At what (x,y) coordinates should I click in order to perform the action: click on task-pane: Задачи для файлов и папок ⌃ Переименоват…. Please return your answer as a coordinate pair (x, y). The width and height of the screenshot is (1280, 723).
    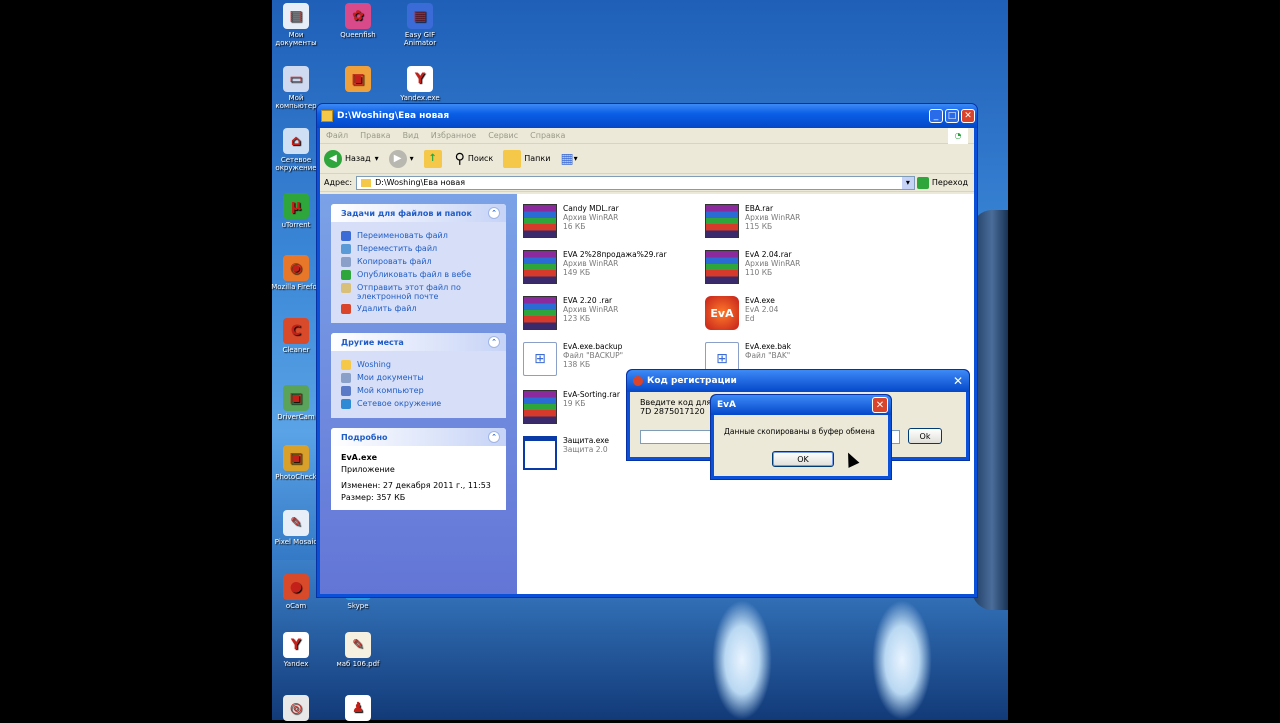
    Looking at the image, I should click on (418, 394).